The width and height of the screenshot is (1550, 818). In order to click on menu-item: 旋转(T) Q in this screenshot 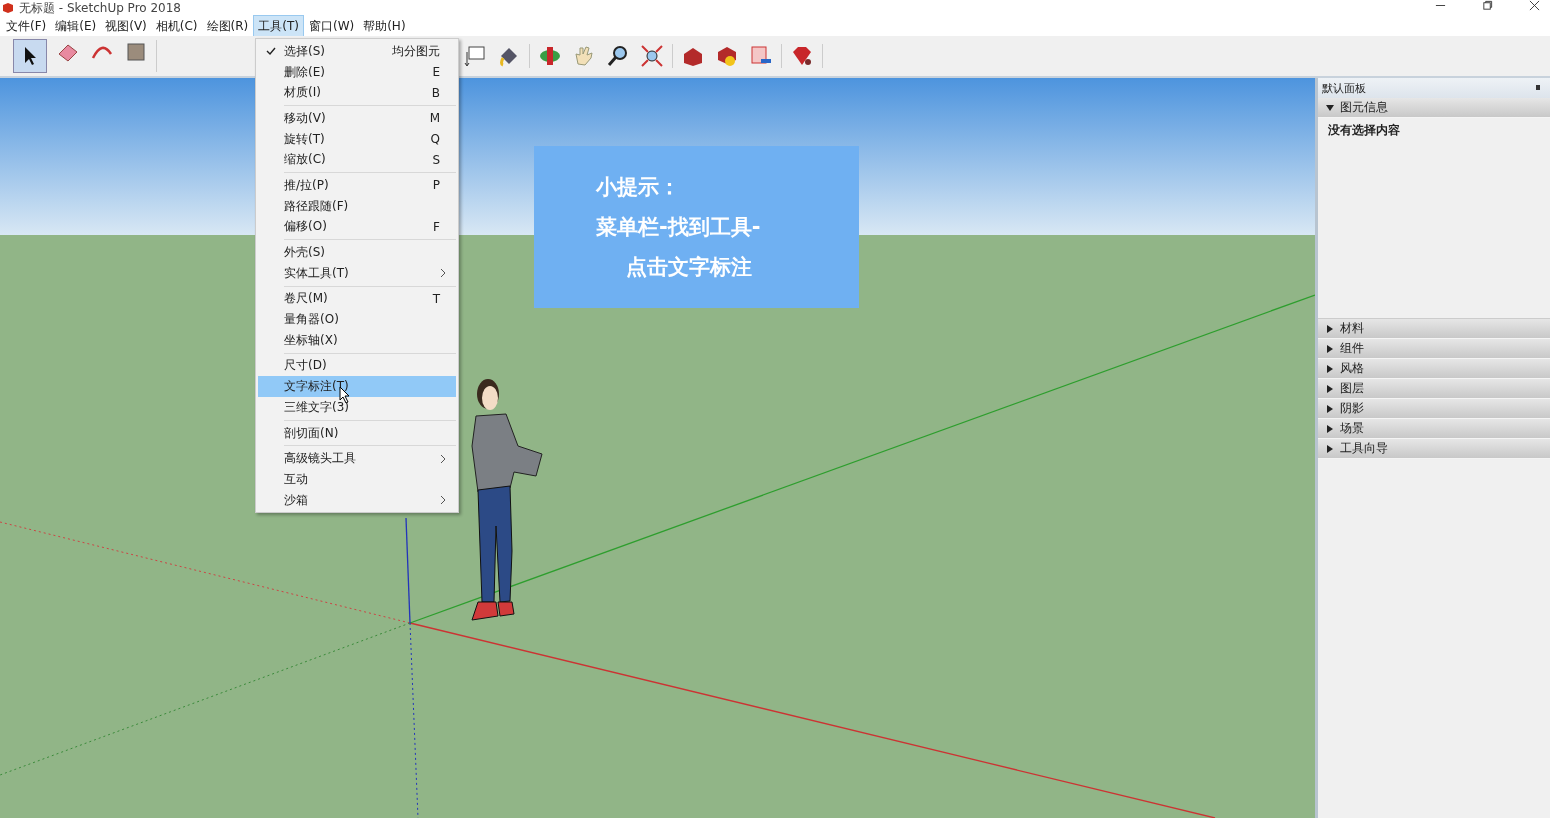, I will do `click(357, 139)`.